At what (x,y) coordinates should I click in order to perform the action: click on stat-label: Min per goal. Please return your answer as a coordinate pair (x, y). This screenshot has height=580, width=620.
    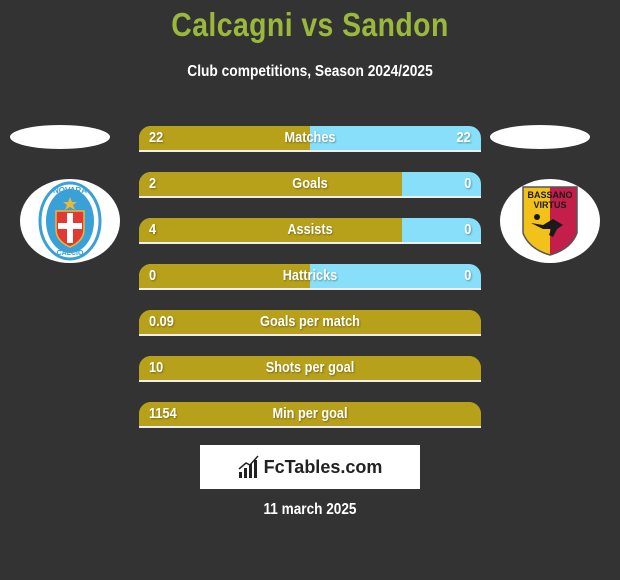
    Looking at the image, I should click on (310, 413).